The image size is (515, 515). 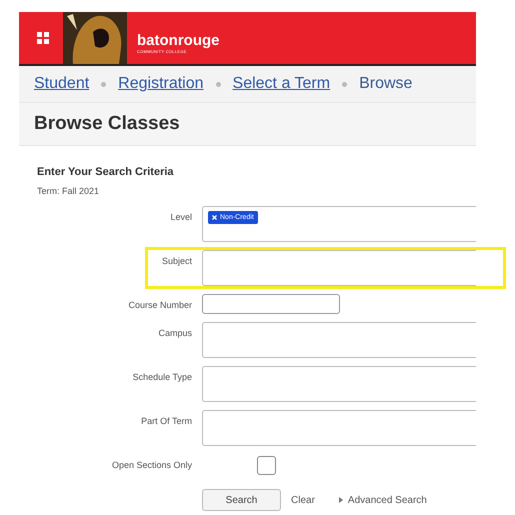 I want to click on field-label: Part Of Term, so click(x=166, y=421).